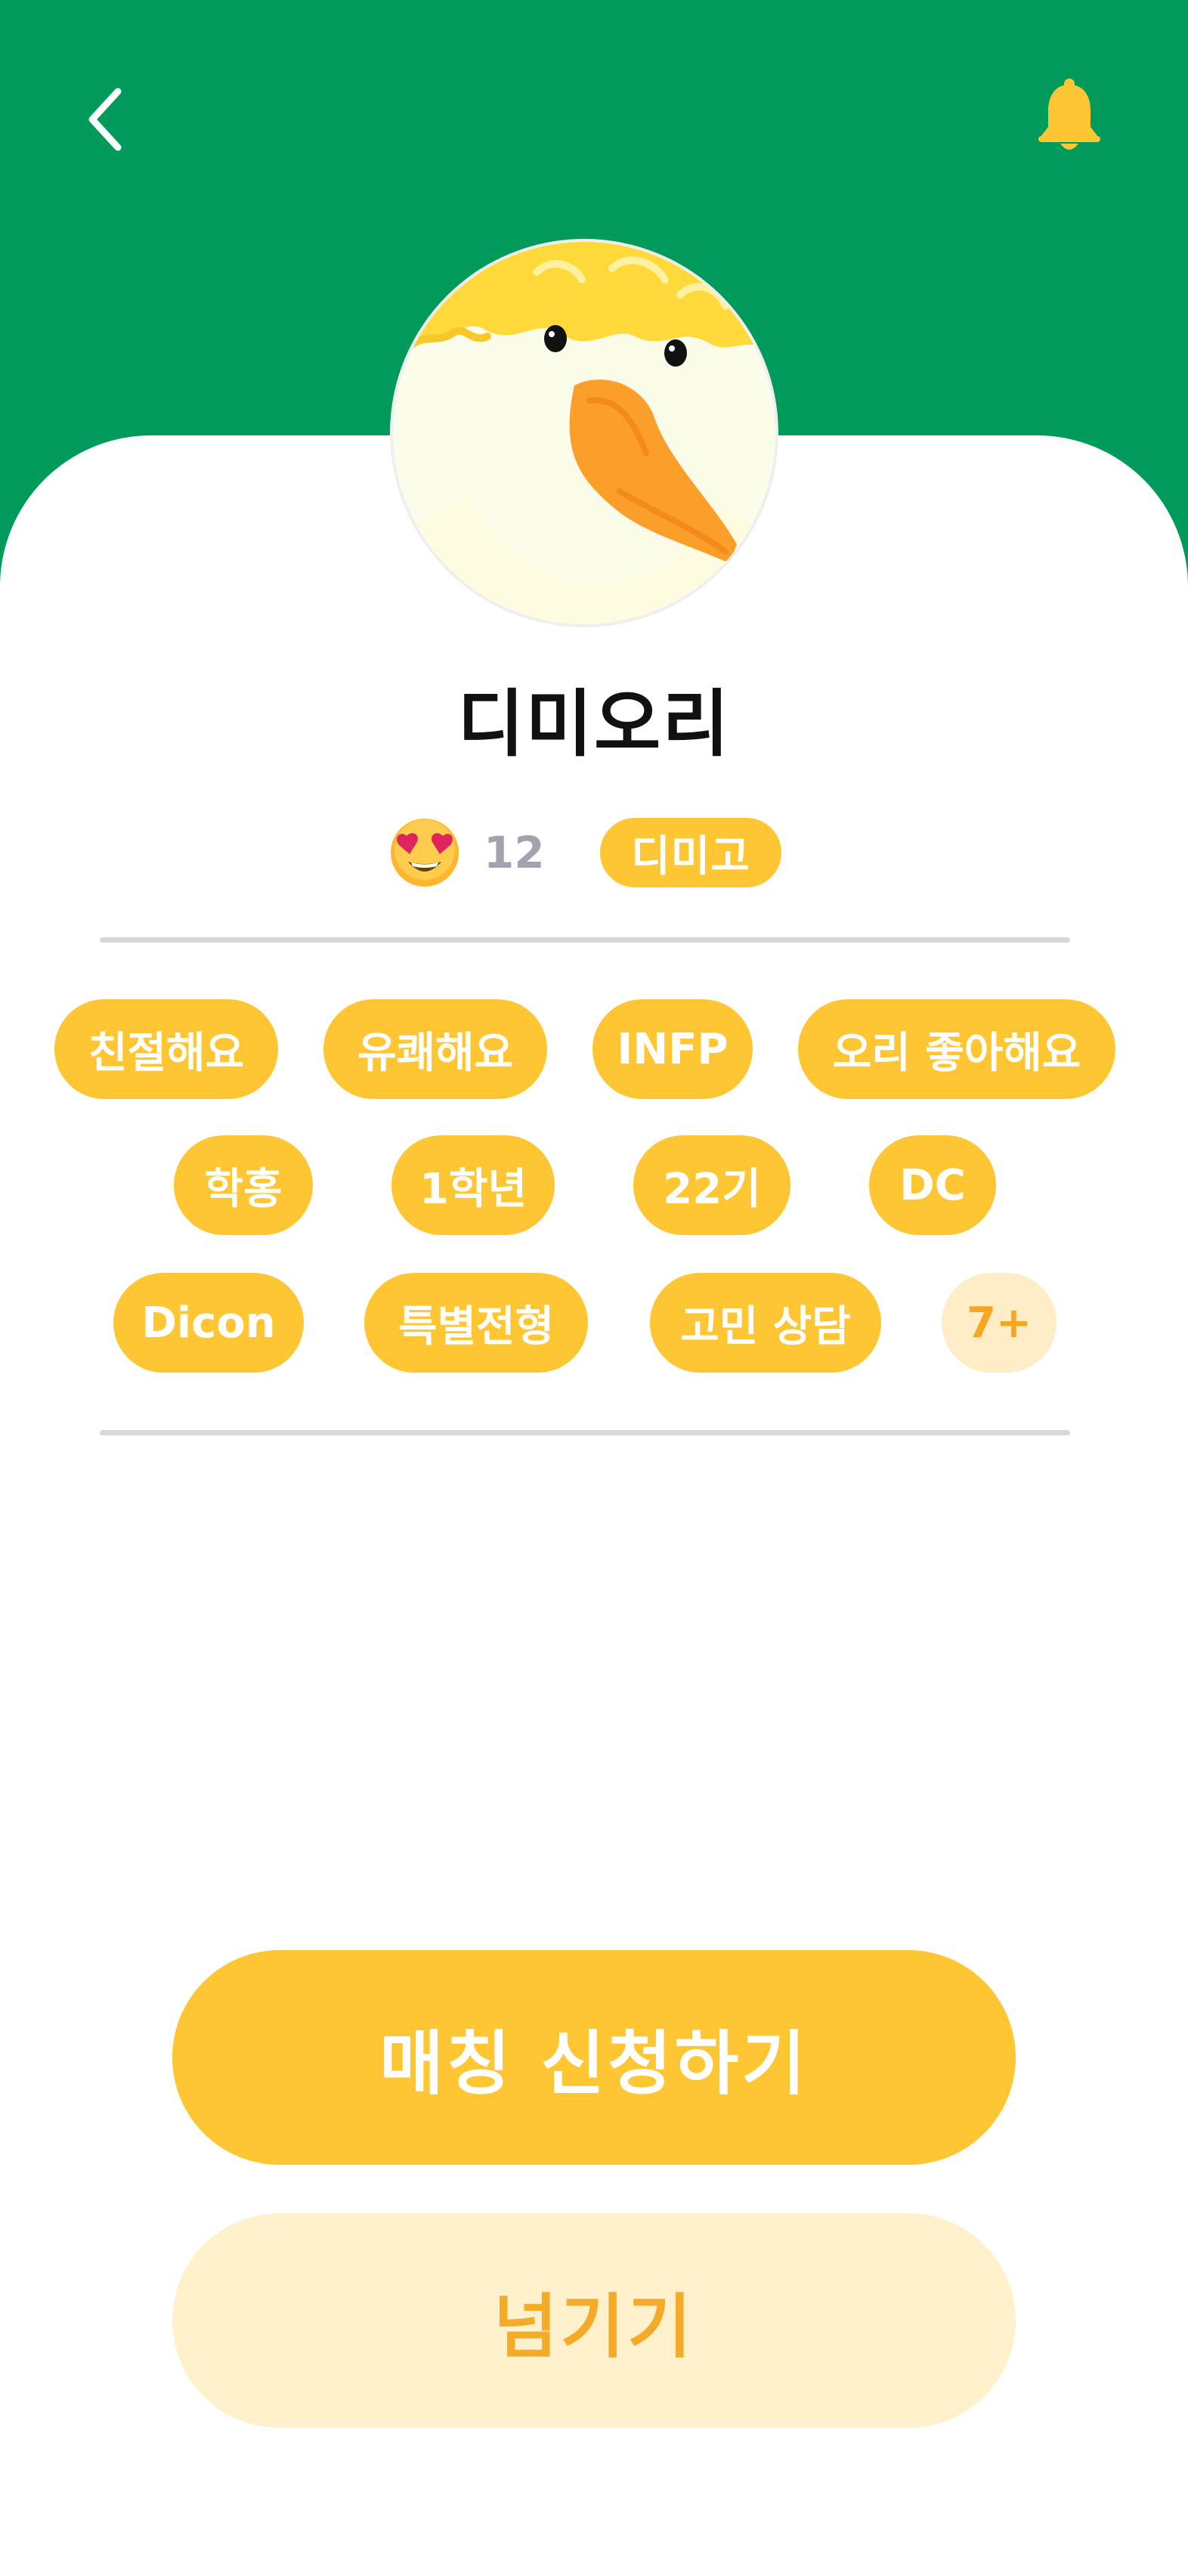  I want to click on tag-chip: 특별전형, so click(476, 1323).